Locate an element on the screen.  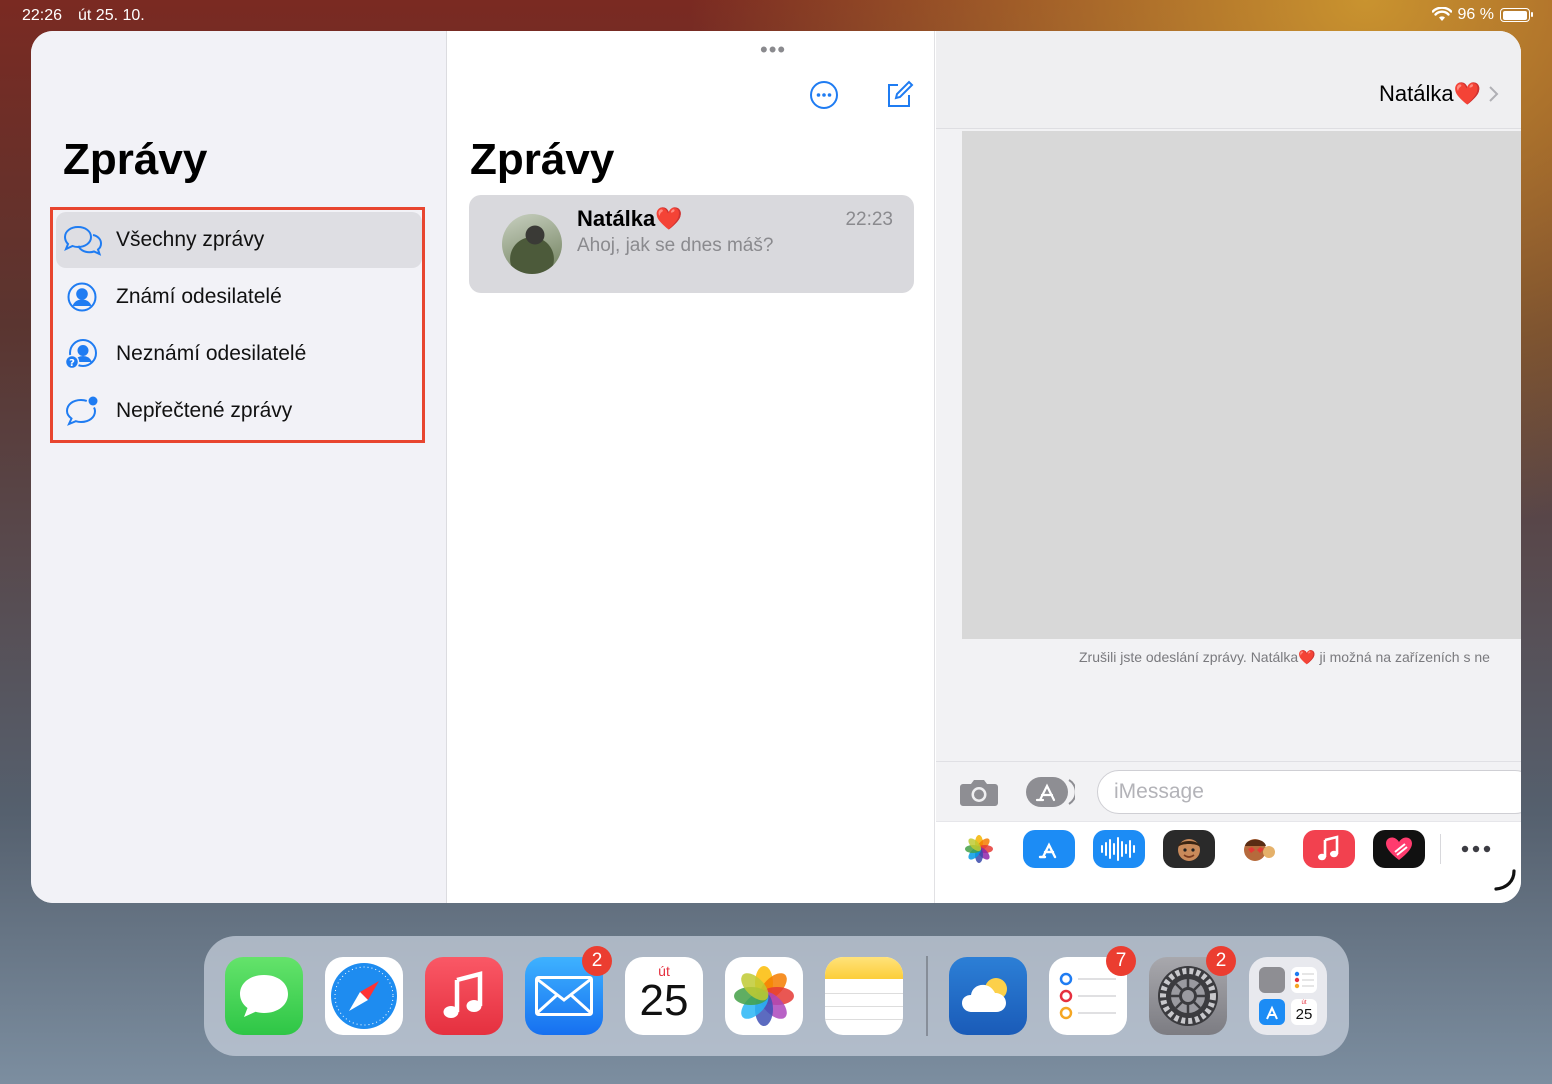
multitasking-handle: ••• is located at coordinates (773, 50).